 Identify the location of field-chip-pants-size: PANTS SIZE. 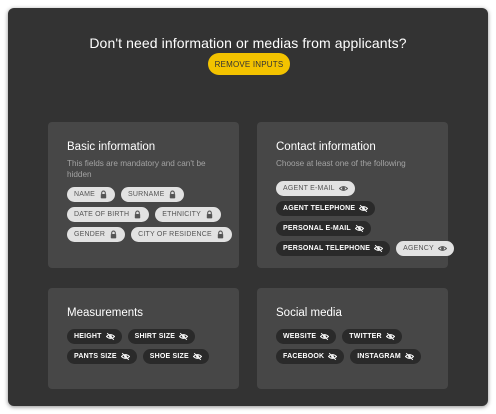
(102, 356).